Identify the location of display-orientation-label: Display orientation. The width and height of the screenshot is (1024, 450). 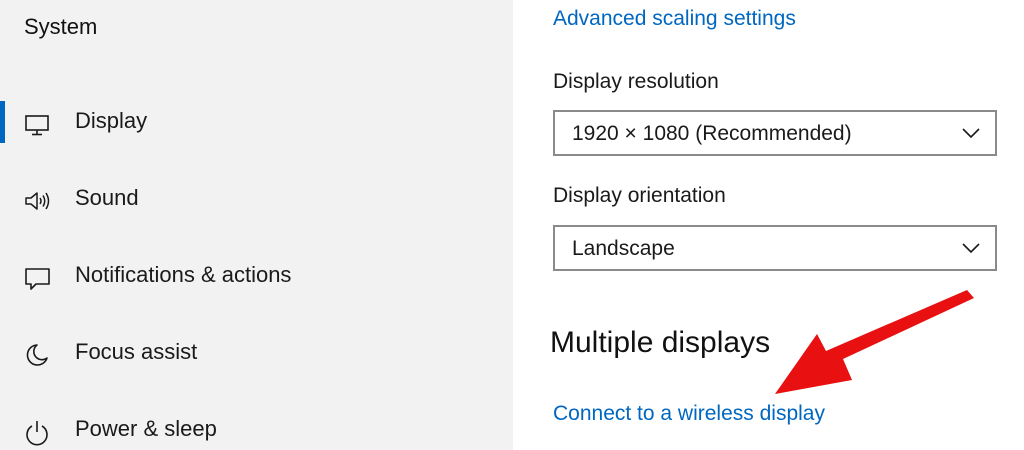
(639, 195).